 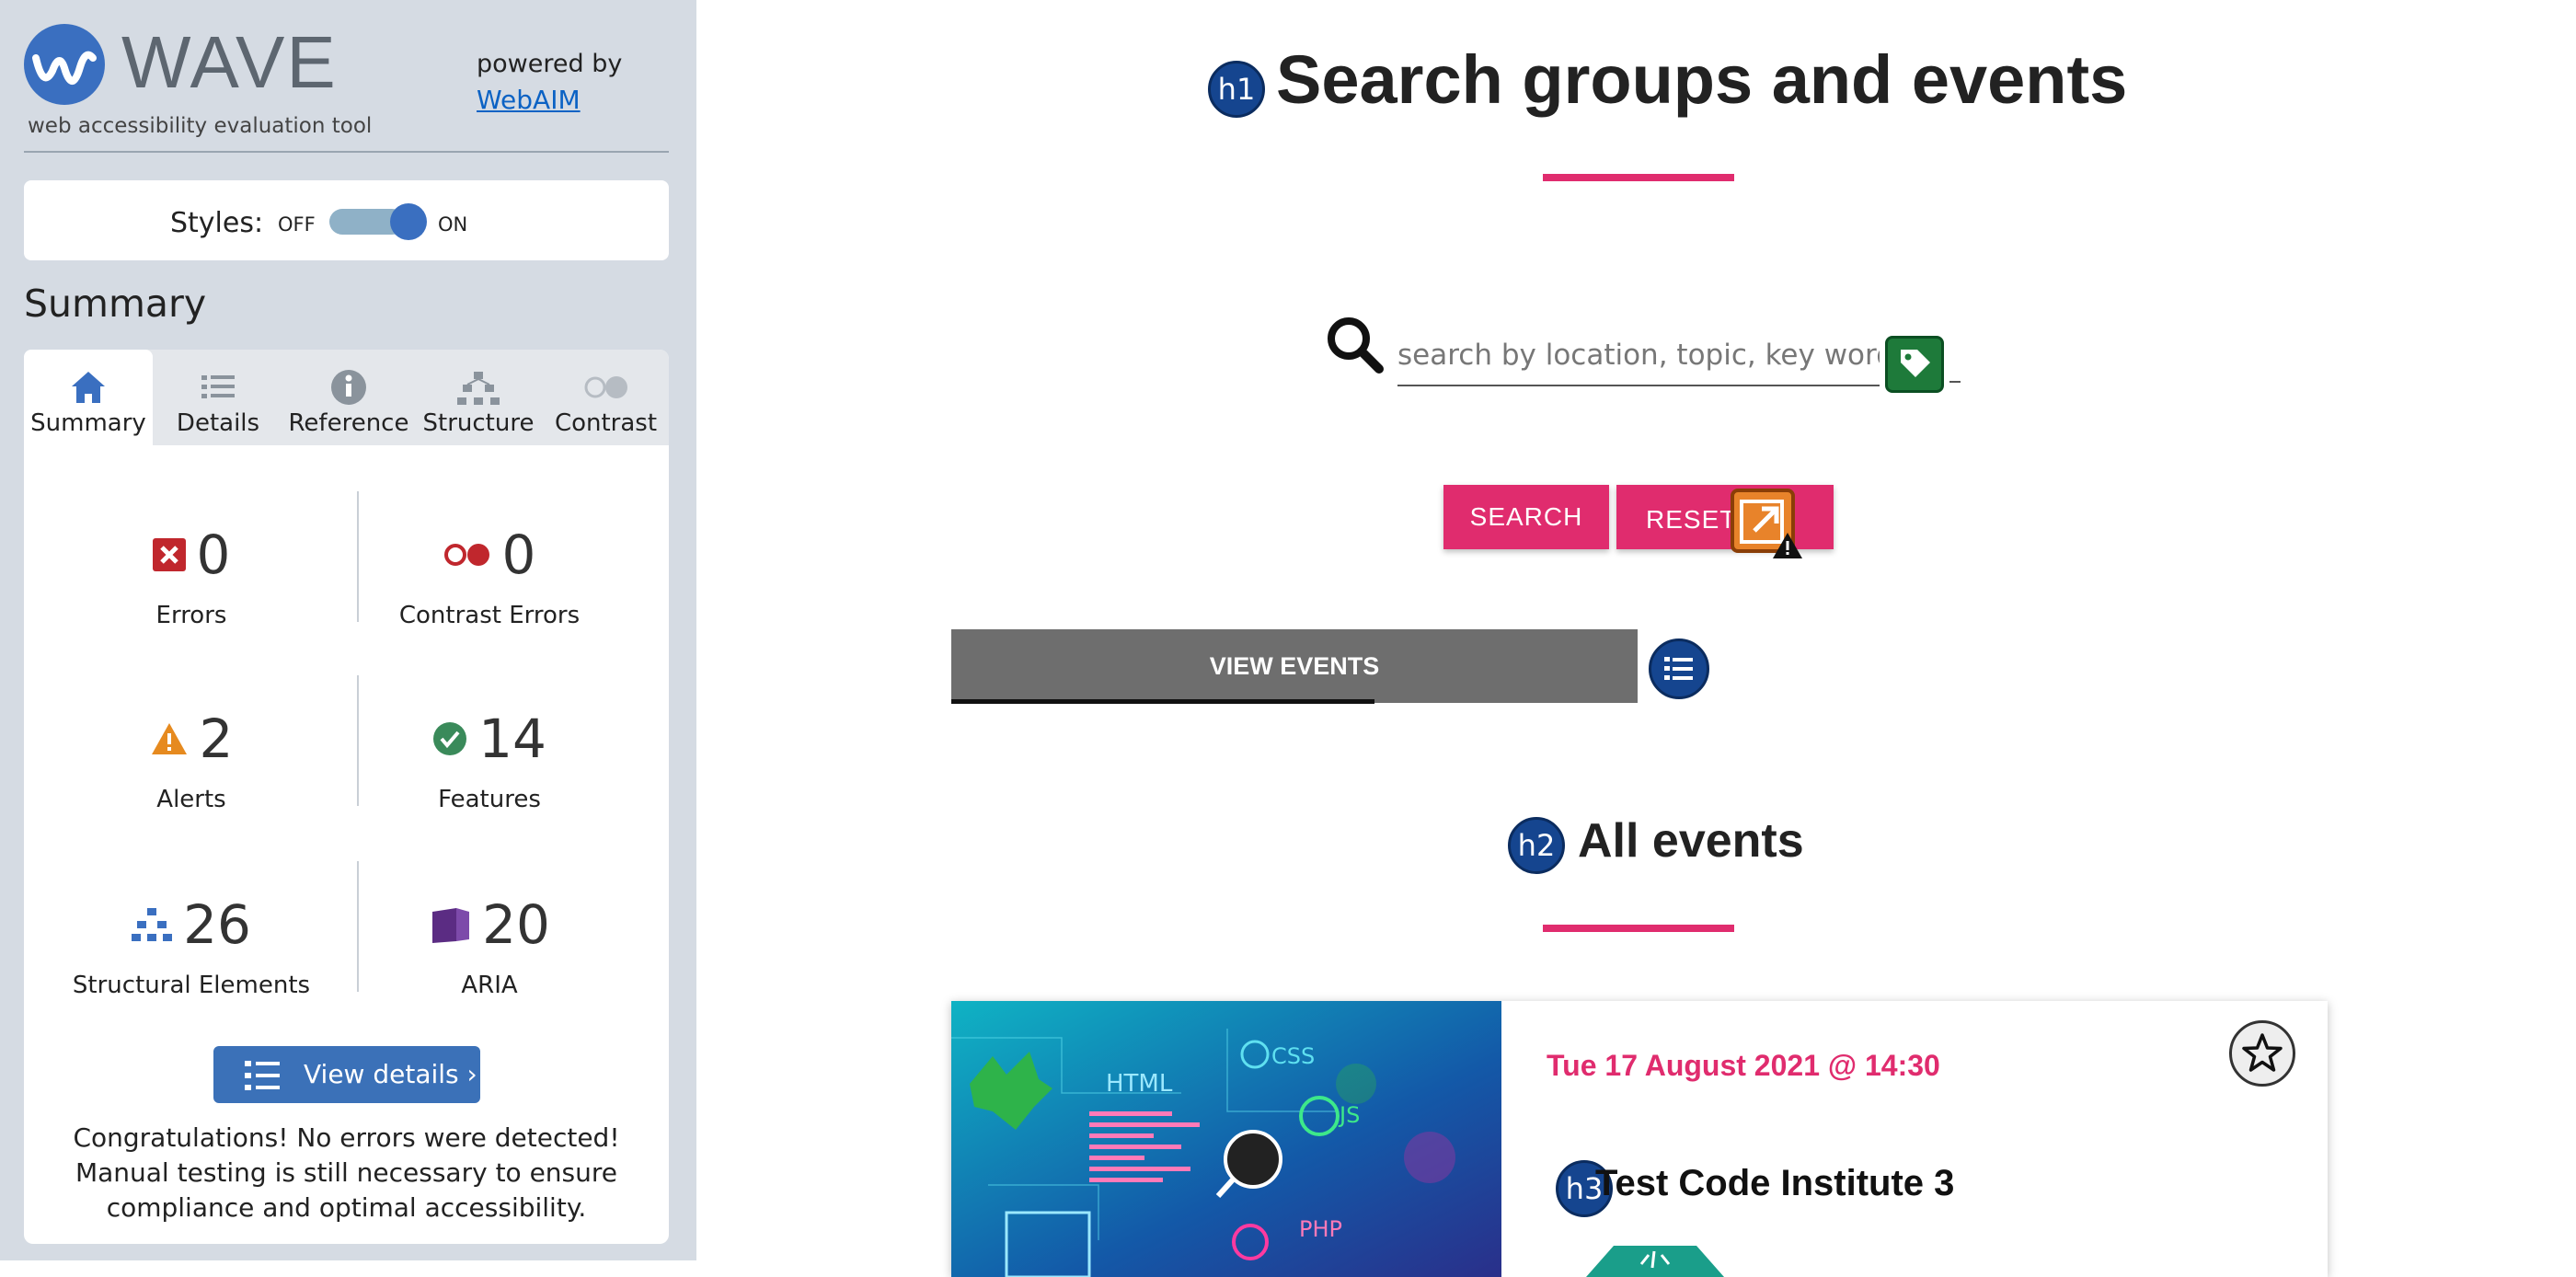 I want to click on css-label: CSS, so click(x=1293, y=1056).